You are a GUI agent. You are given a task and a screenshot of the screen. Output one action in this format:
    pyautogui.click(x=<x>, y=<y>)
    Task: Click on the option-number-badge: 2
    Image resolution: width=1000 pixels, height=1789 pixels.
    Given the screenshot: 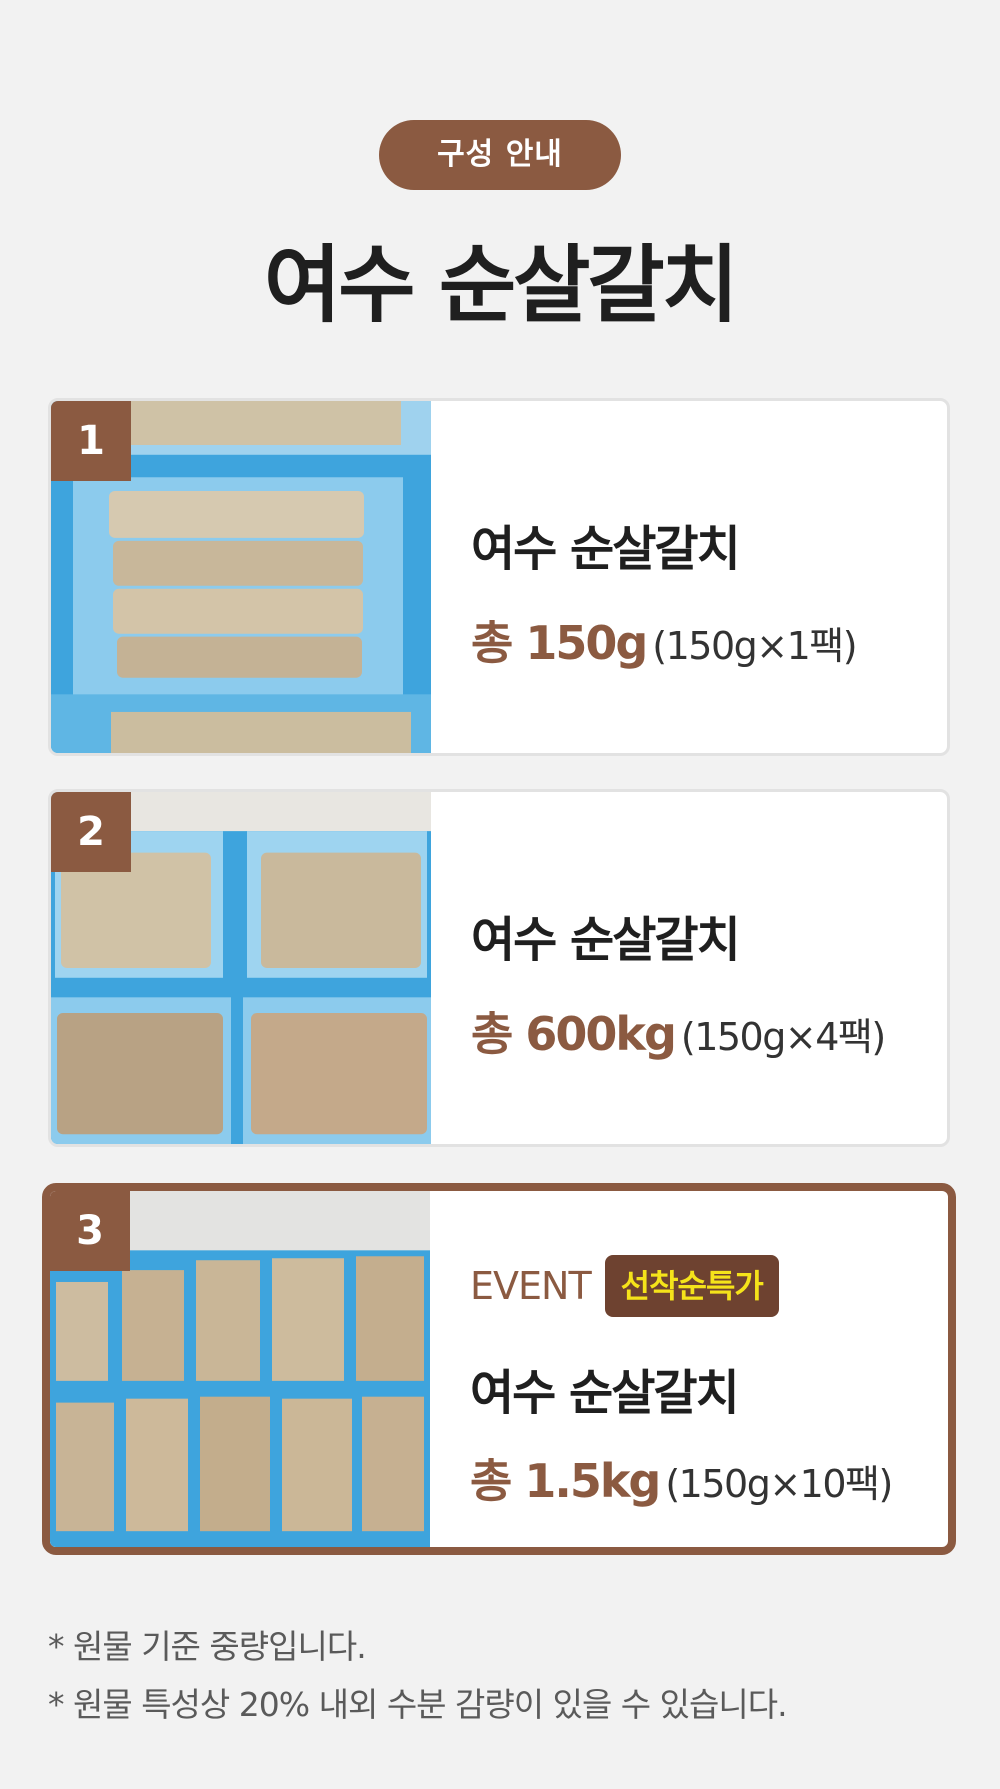 What is the action you would take?
    pyautogui.click(x=91, y=832)
    